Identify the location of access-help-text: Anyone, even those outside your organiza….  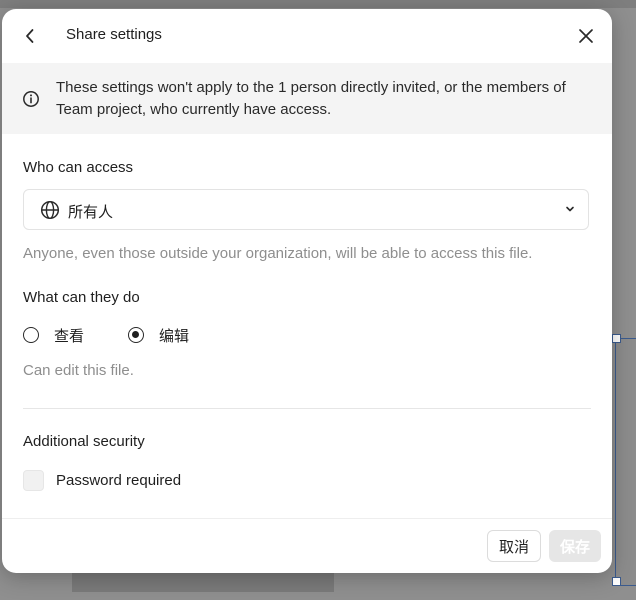
(278, 253).